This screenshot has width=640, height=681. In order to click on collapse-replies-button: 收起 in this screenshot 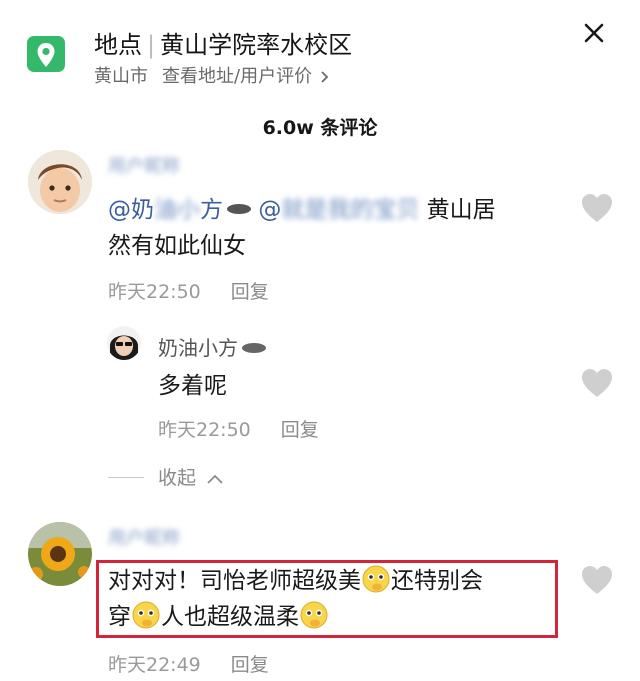, I will do `click(191, 476)`.